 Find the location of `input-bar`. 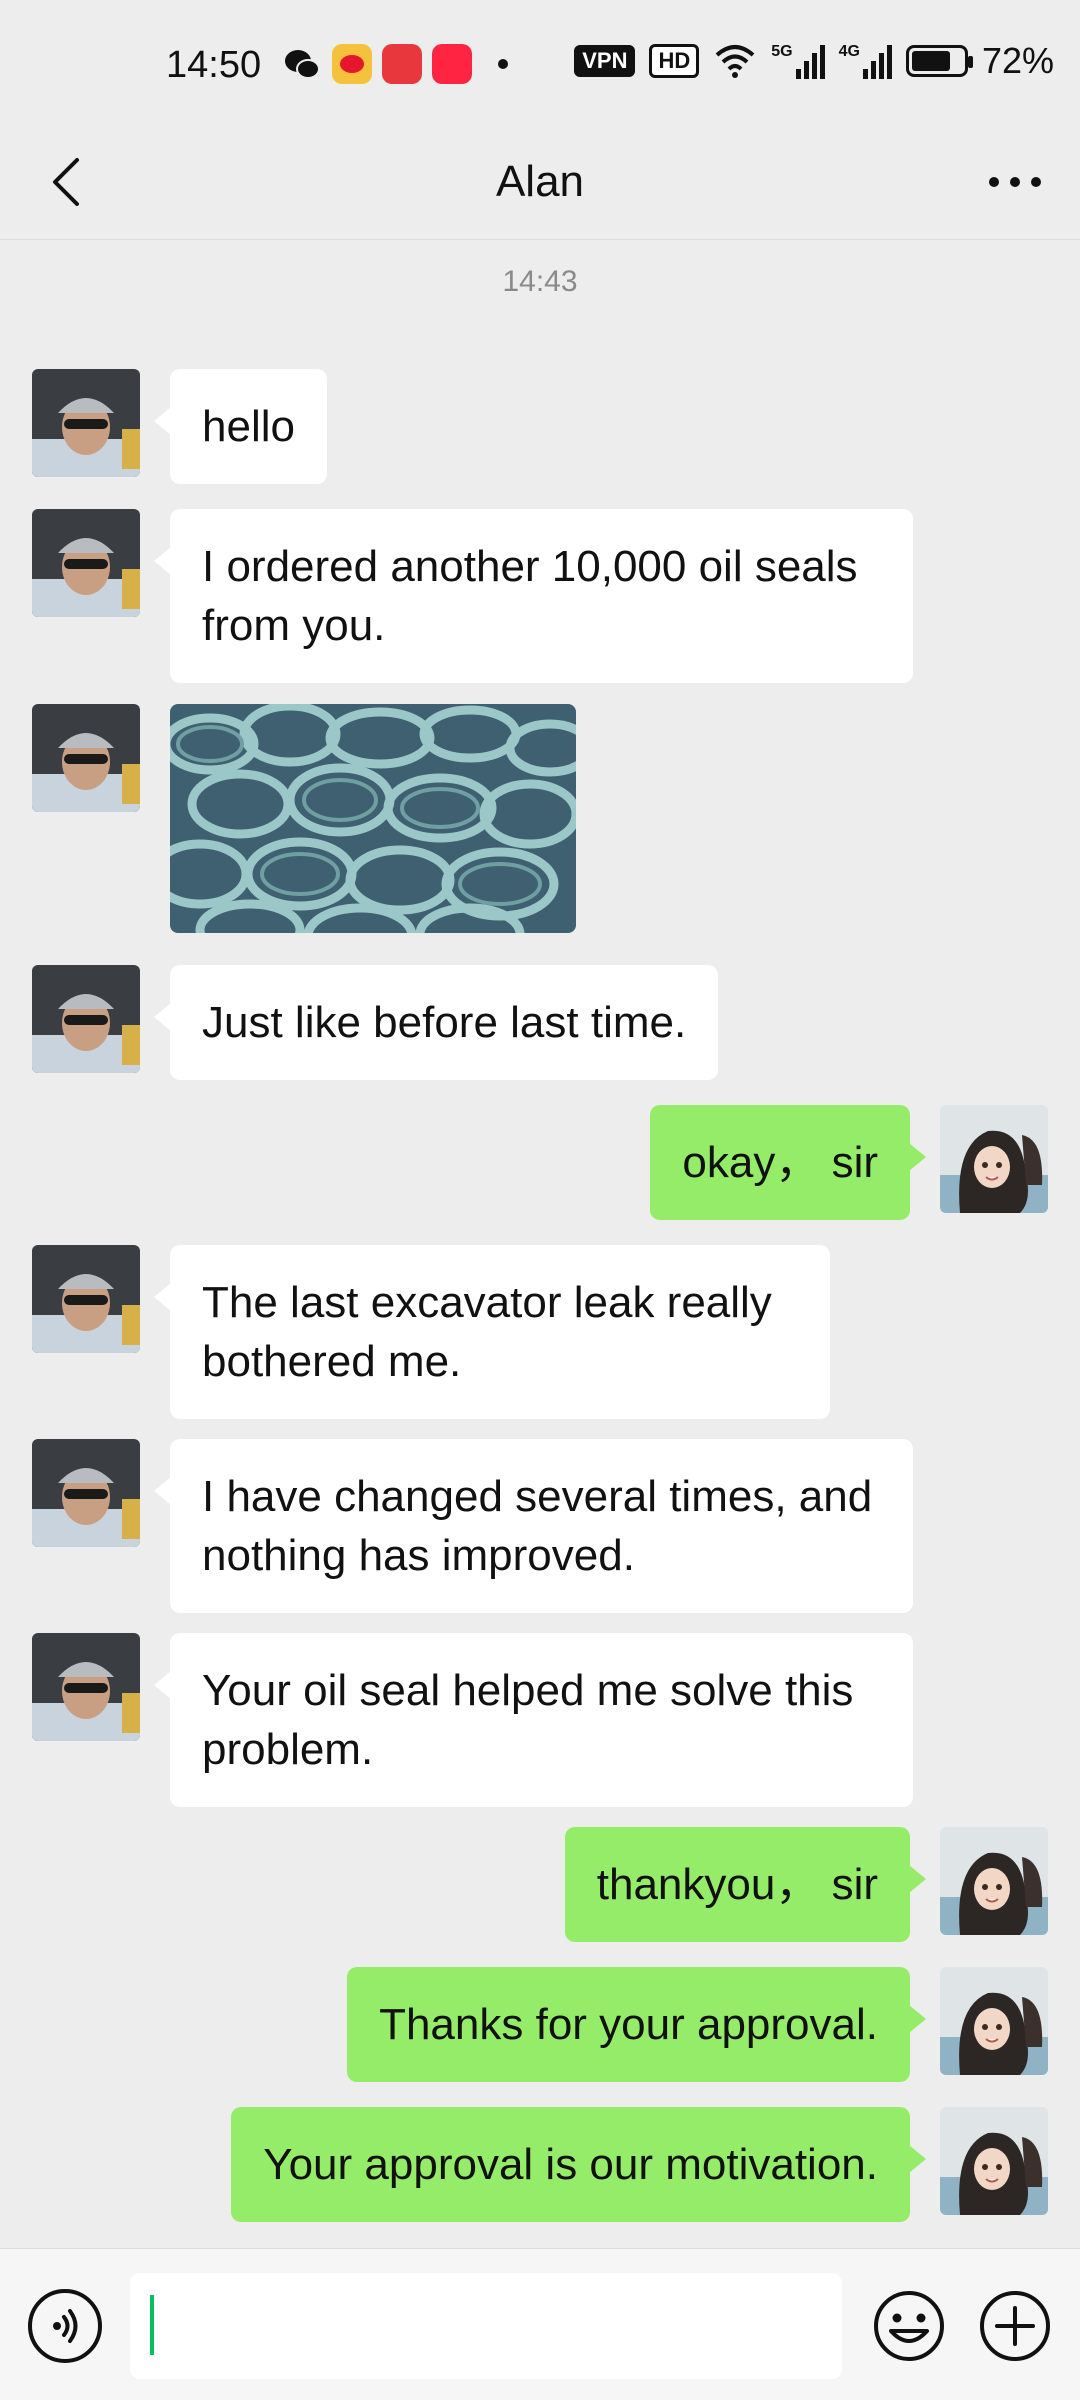

input-bar is located at coordinates (540, 2324).